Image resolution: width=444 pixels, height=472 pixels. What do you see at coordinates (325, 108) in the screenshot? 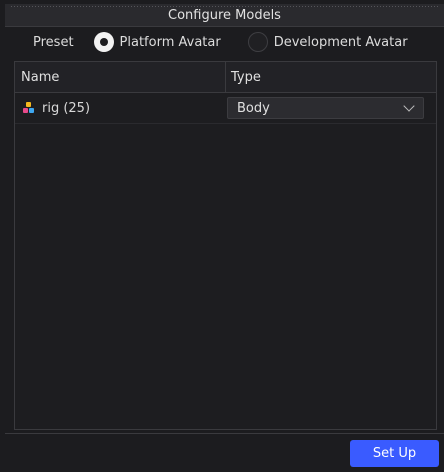
I see `type-select: Body` at bounding box center [325, 108].